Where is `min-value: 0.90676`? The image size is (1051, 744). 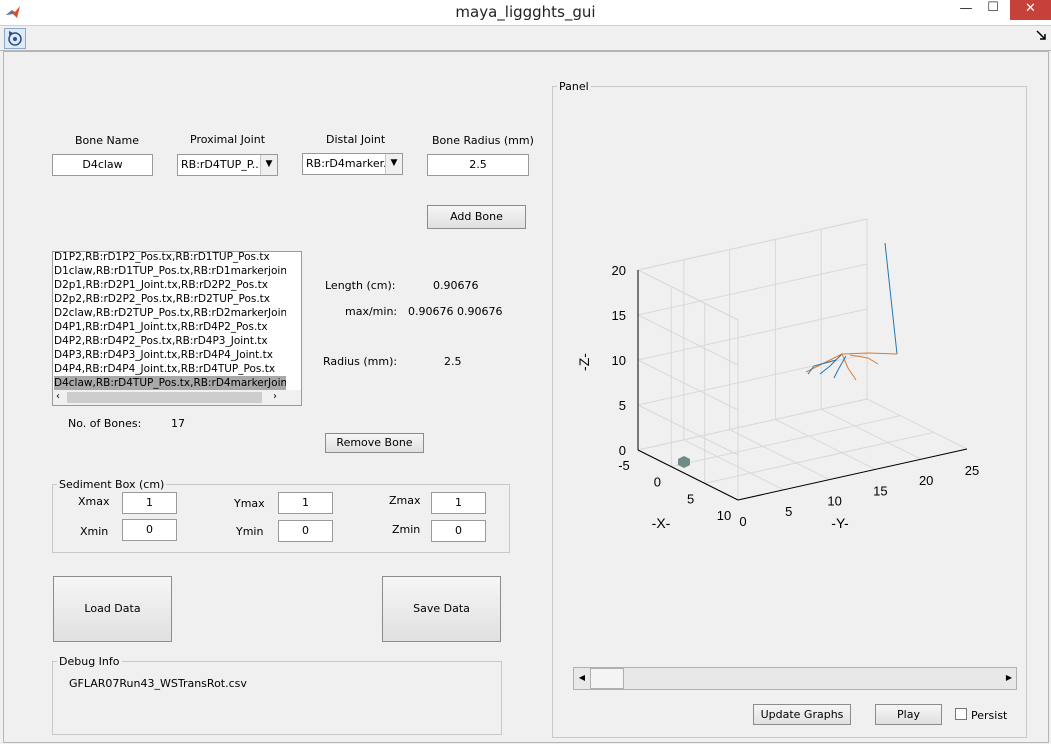
min-value: 0.90676 is located at coordinates (480, 311).